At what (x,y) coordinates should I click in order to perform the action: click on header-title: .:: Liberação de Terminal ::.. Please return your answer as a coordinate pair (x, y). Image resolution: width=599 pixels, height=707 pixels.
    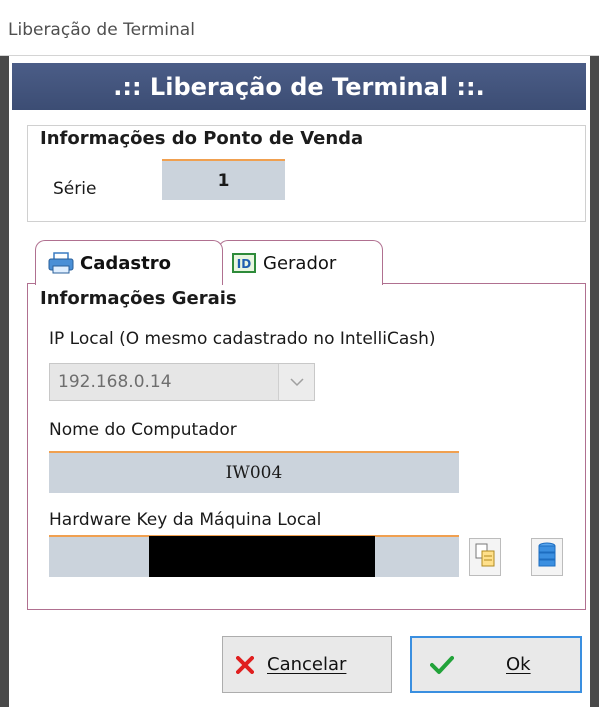
    Looking at the image, I should click on (299, 86).